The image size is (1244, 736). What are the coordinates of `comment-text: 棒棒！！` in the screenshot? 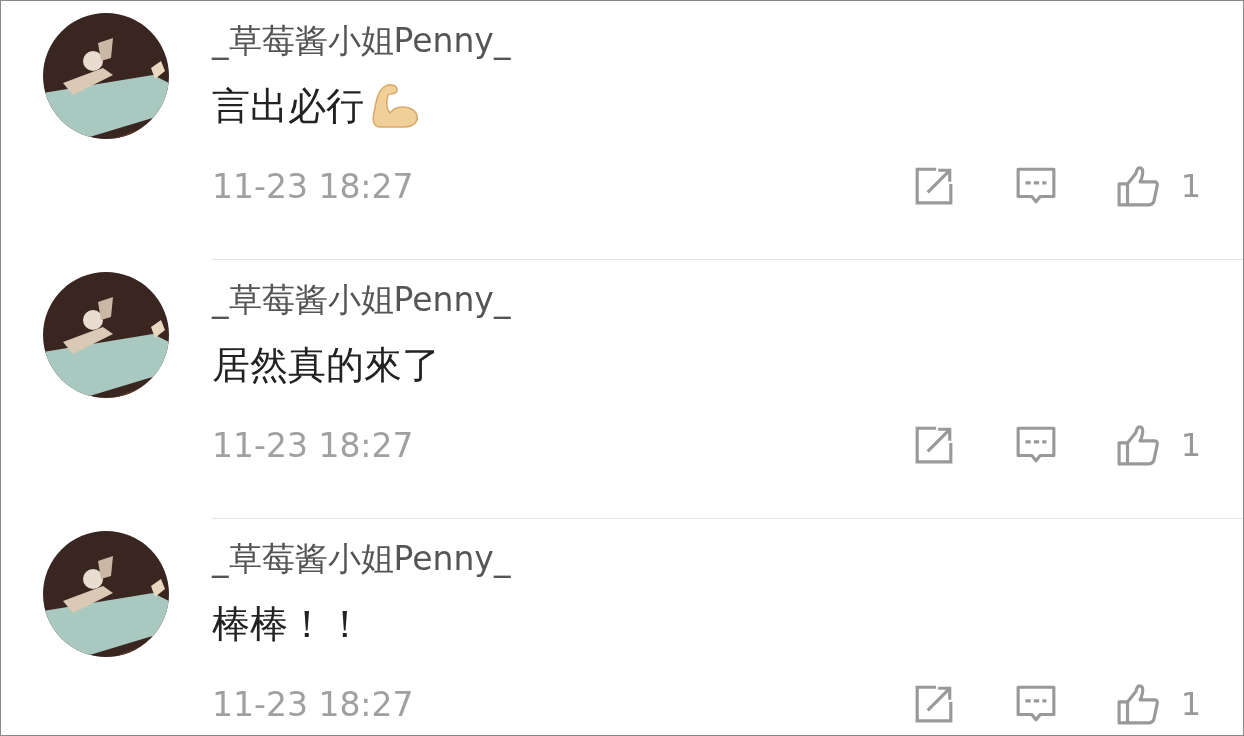 It's located at (288, 624).